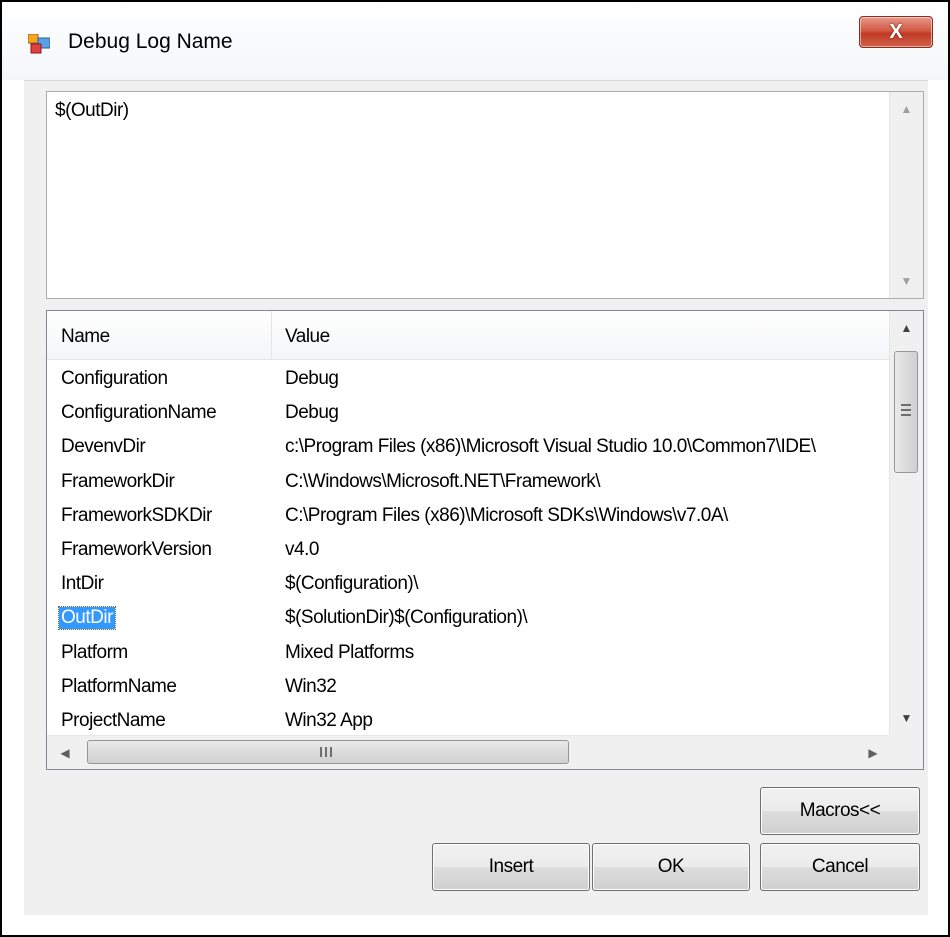 The width and height of the screenshot is (950, 937). What do you see at coordinates (87, 618) in the screenshot?
I see `macro-name-selected: OutDir` at bounding box center [87, 618].